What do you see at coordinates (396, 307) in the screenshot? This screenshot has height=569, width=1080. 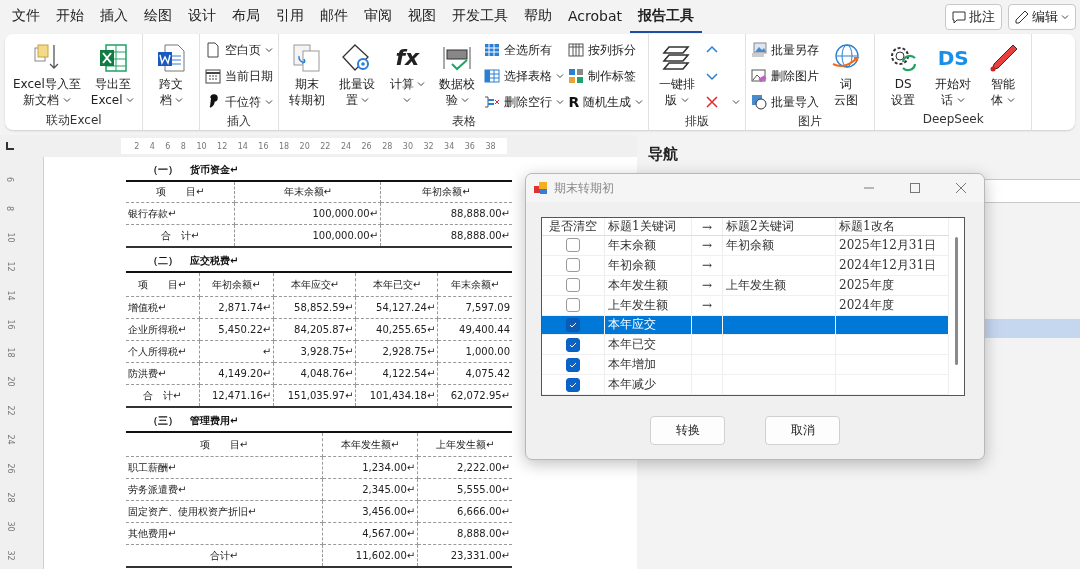 I see `table-cell: 54,127.24↵` at bounding box center [396, 307].